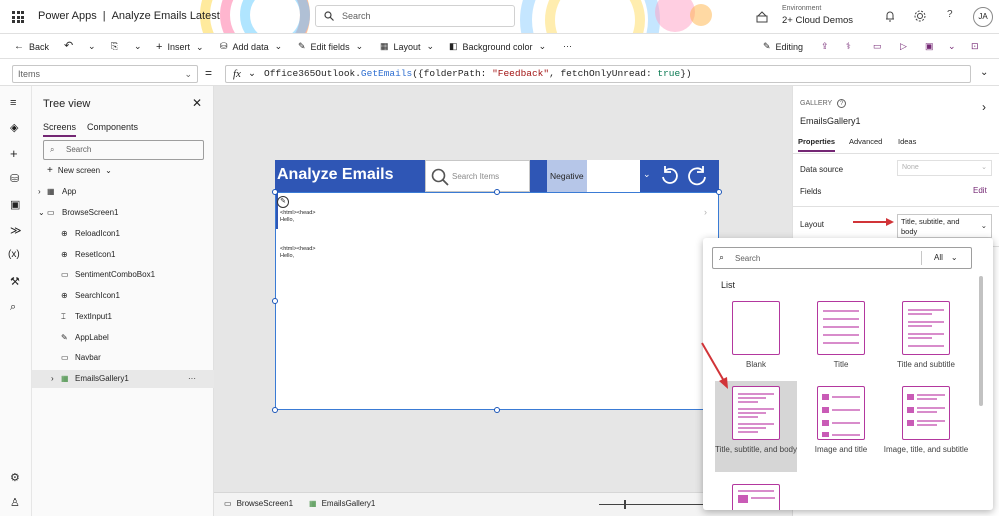 The height and width of the screenshot is (516, 999). Describe the element at coordinates (15, 204) in the screenshot. I see `media-icon: ▣` at that location.